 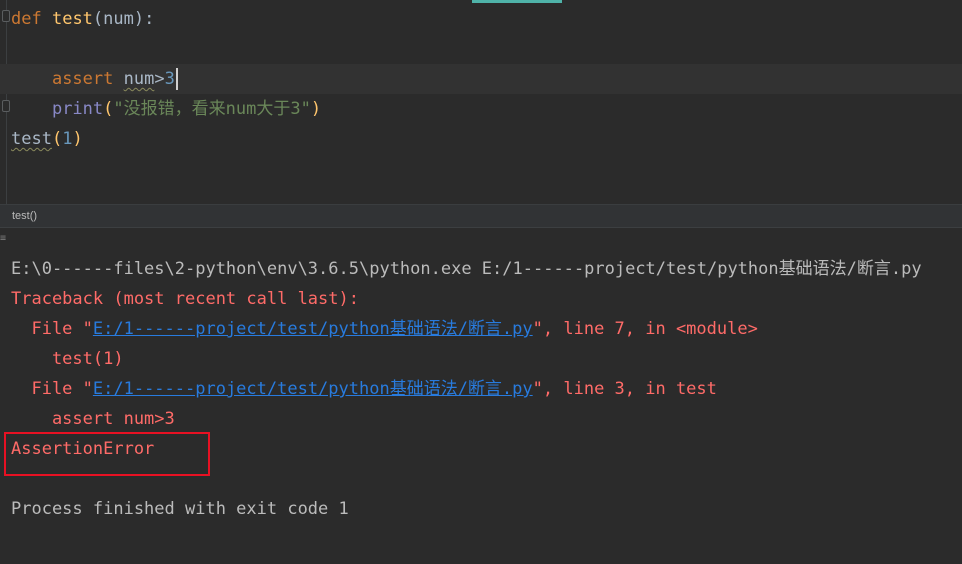 What do you see at coordinates (316, 109) in the screenshot?
I see `print-close-paren: )` at bounding box center [316, 109].